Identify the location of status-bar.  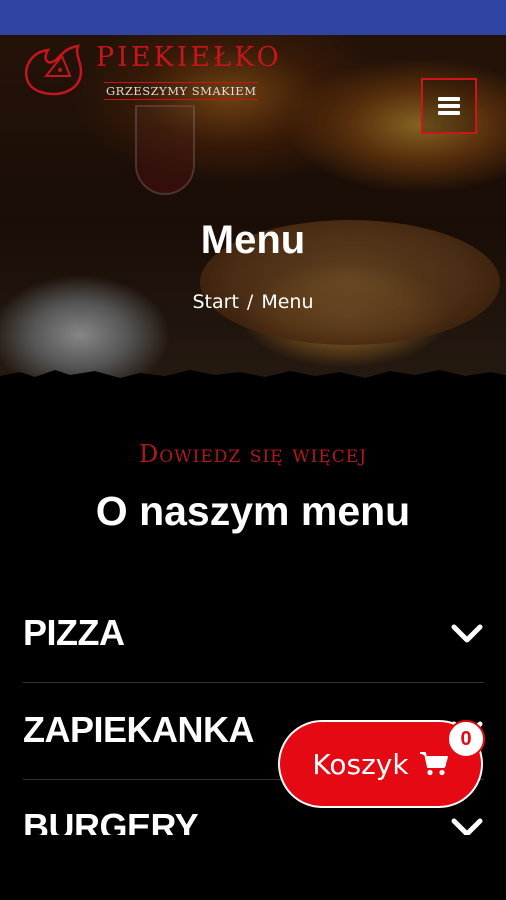
(253, 17).